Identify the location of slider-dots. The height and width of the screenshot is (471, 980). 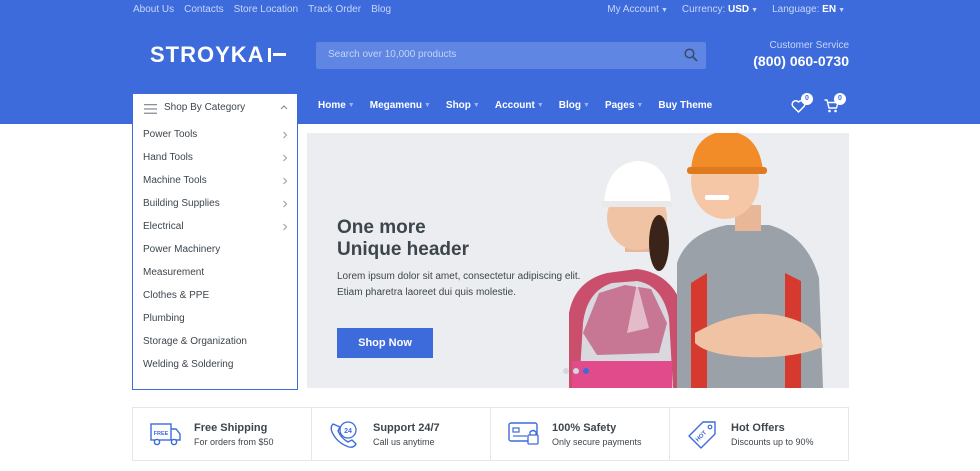
(576, 371).